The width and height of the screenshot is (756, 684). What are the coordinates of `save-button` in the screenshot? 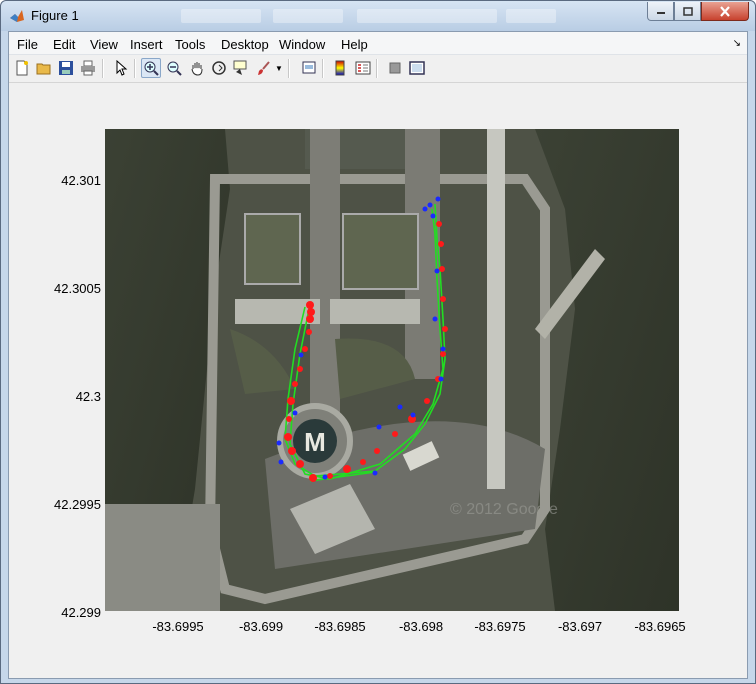 It's located at (66, 68).